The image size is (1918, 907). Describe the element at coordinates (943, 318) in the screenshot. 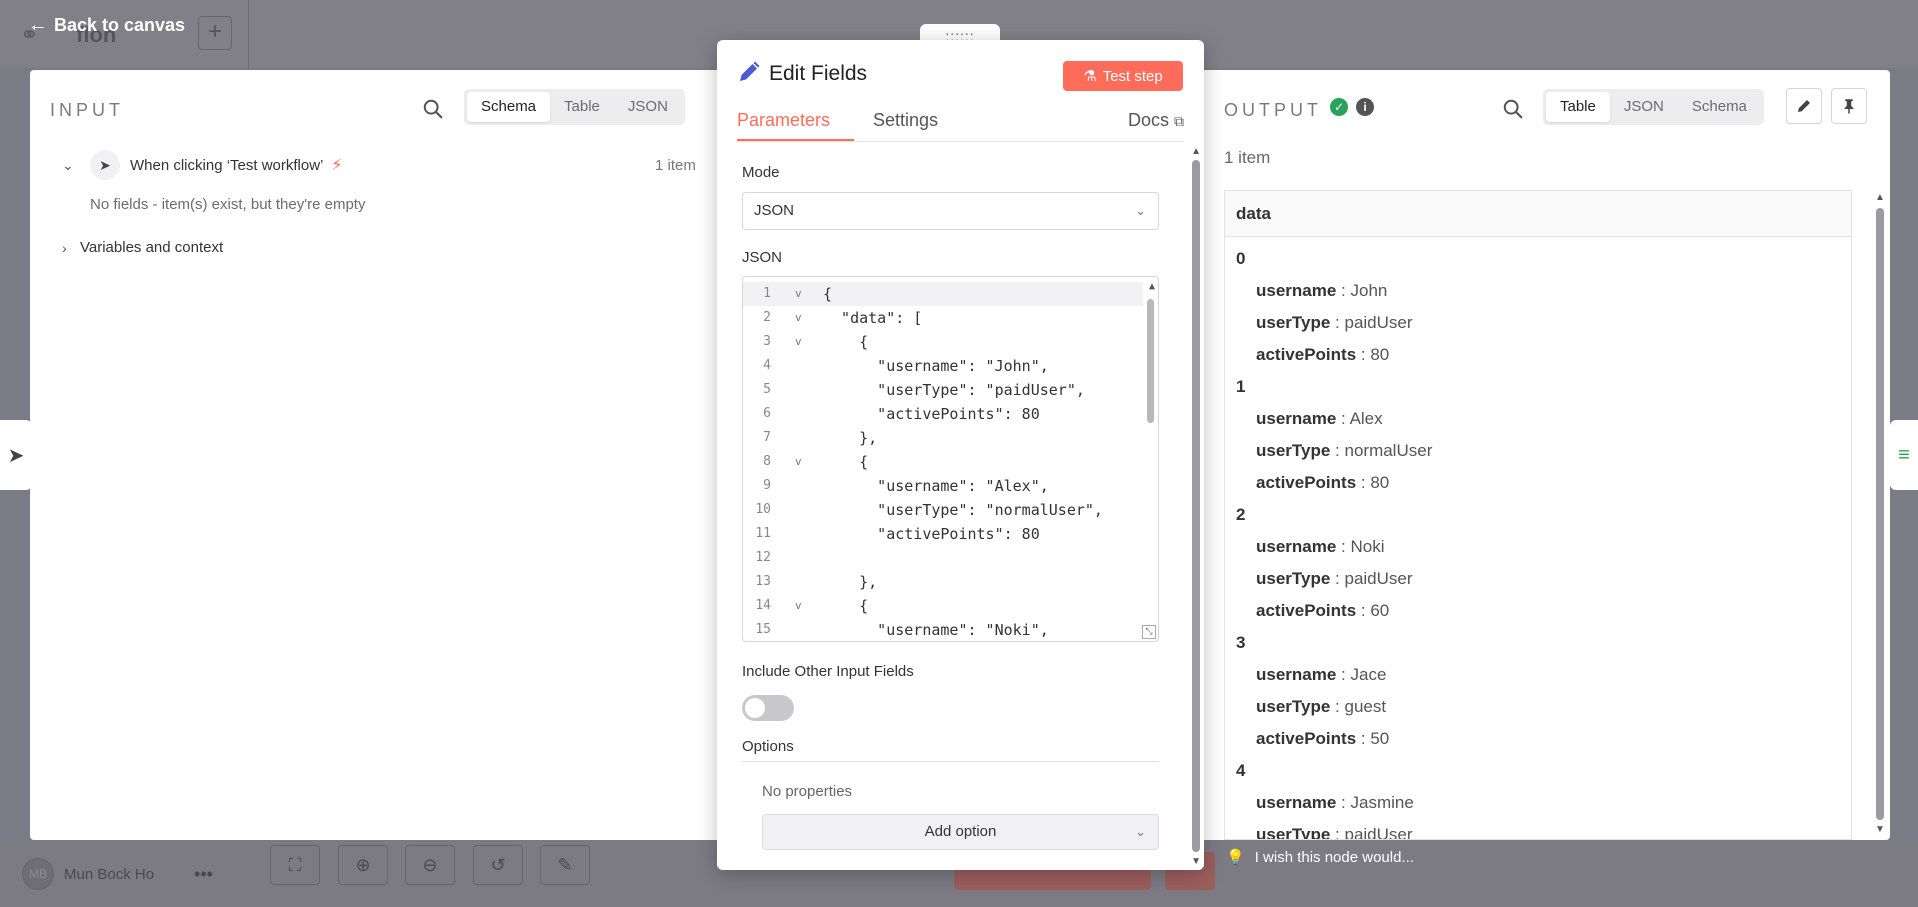

I see `code-line: 2 v "data": [` at that location.